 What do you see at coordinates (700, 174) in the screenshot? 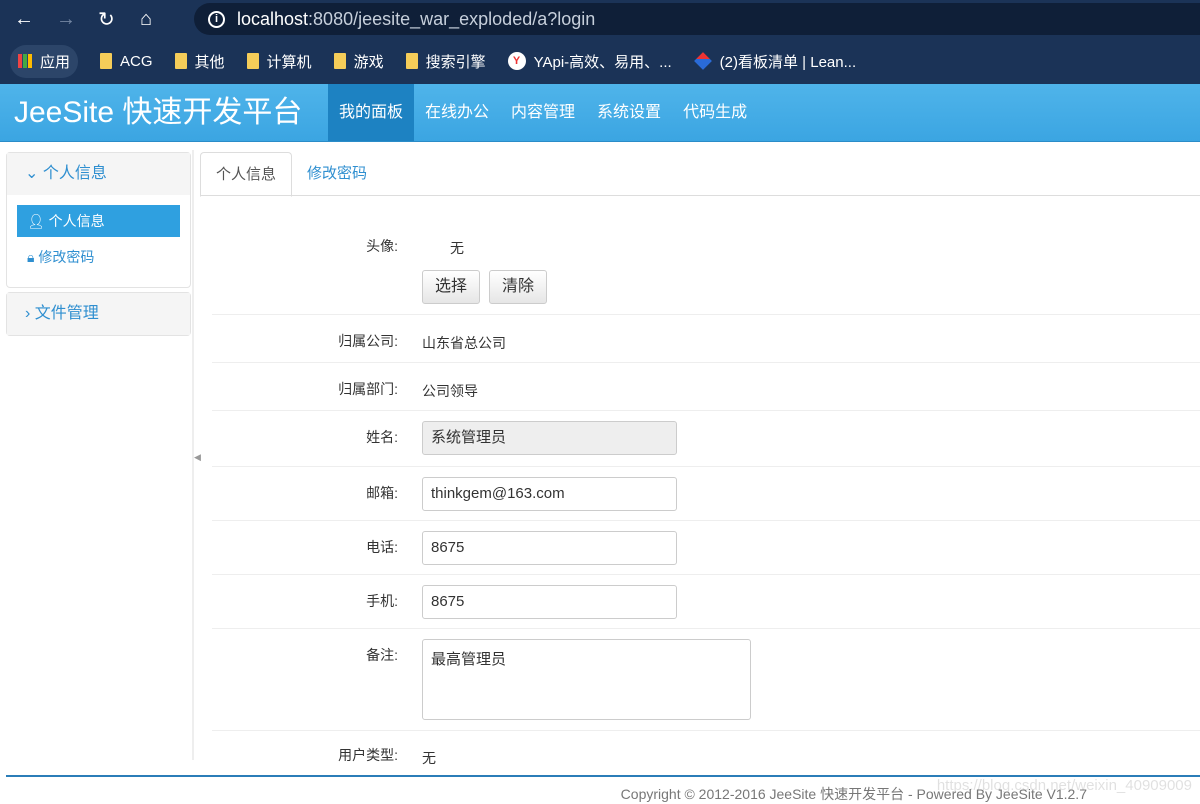
I see `tab-bar: 个人信息 修改密码` at bounding box center [700, 174].